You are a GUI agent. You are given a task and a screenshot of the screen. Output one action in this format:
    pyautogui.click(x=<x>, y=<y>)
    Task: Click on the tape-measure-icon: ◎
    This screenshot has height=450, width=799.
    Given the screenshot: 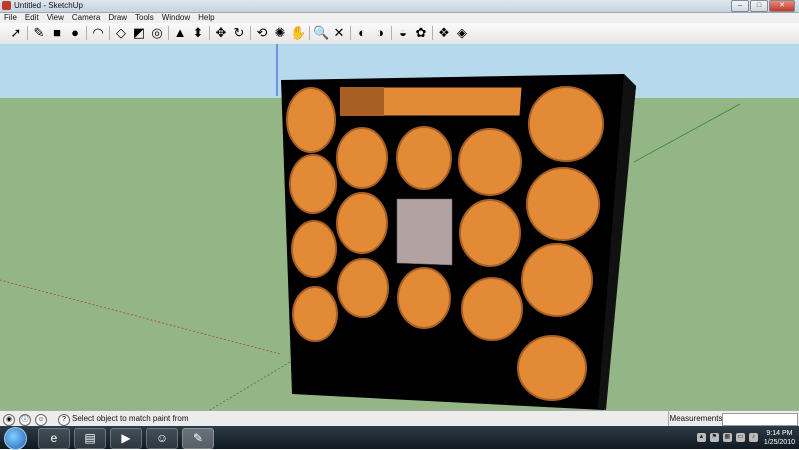 What is the action you would take?
    pyautogui.click(x=157, y=33)
    